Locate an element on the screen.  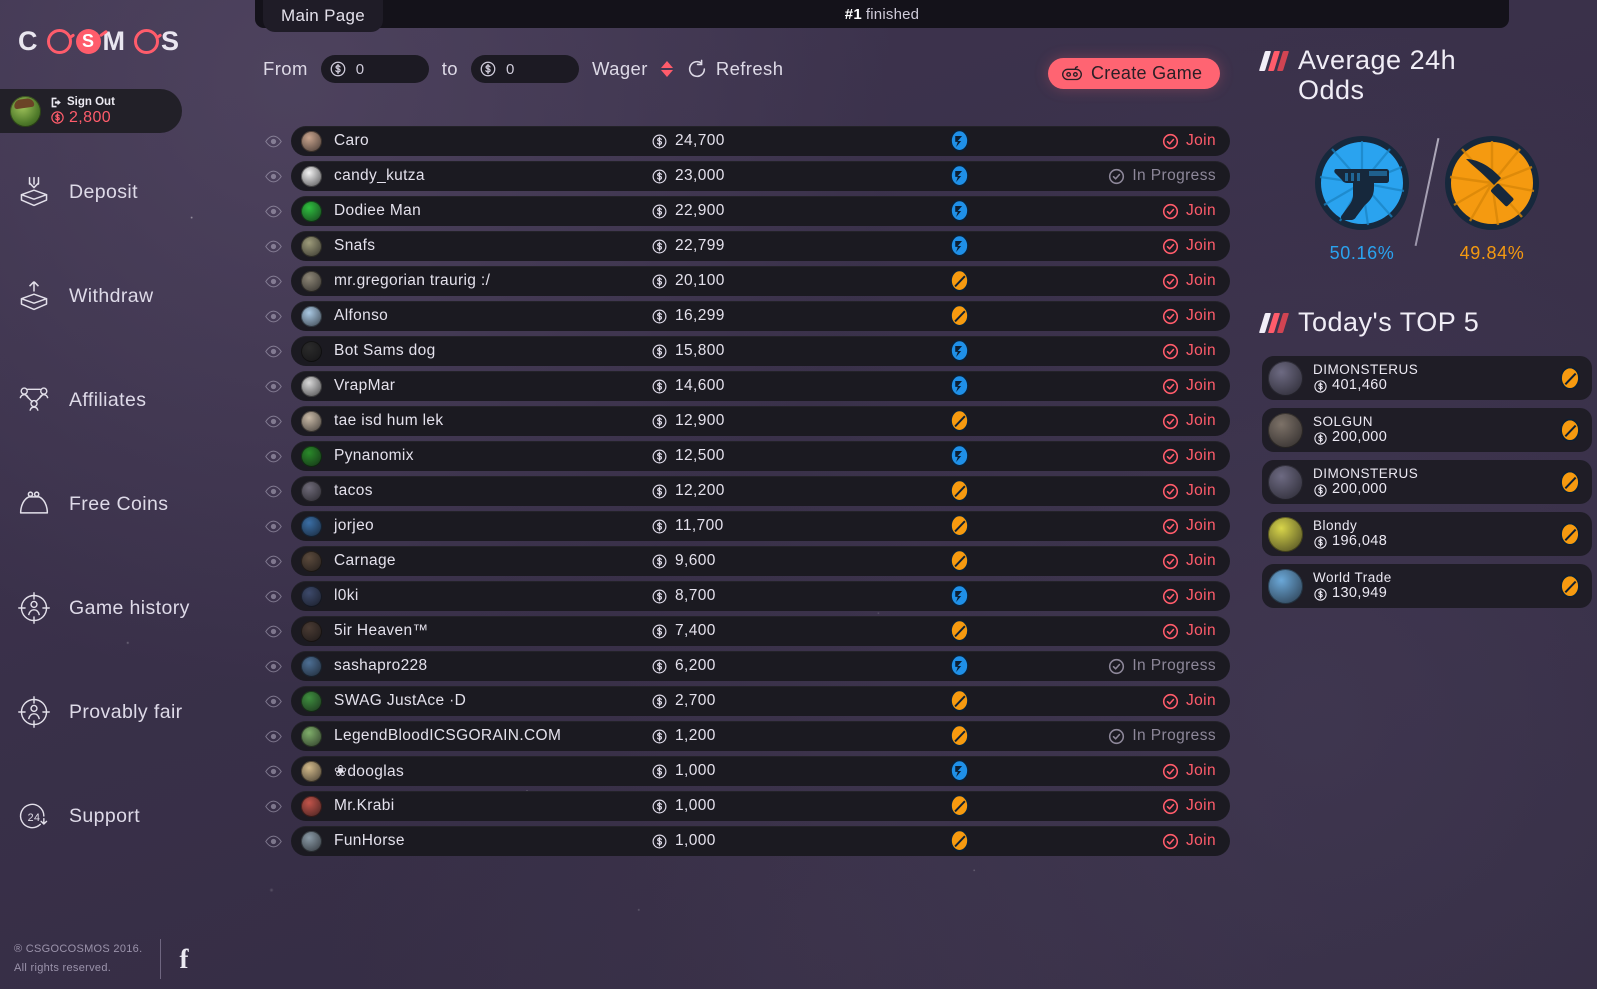
game-row-body: sashapro228 6,200 In Progress is located at coordinates (760, 666).